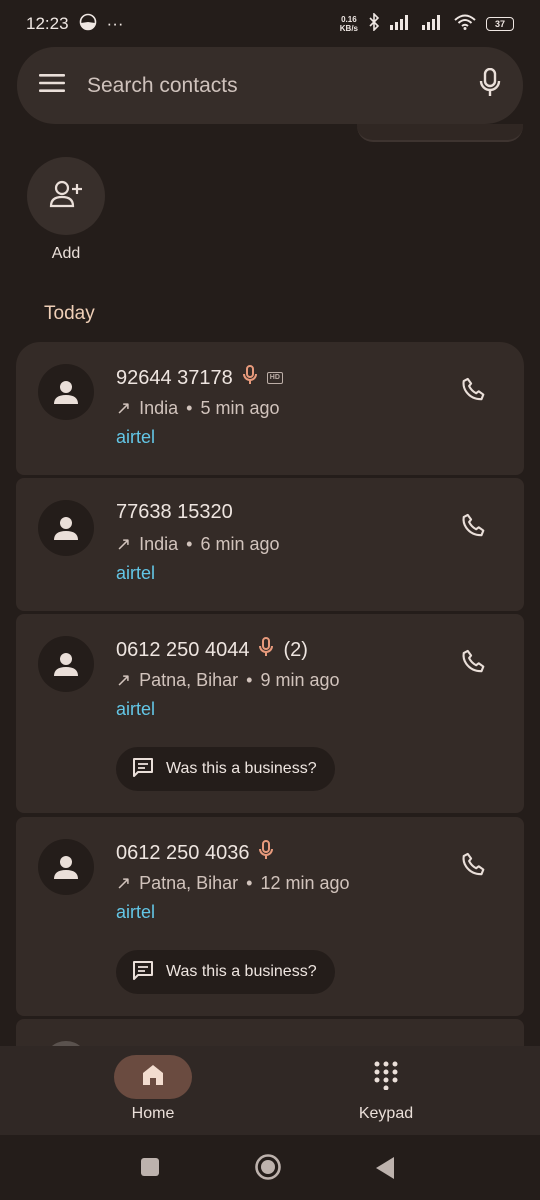 The image size is (540, 1200). I want to click on nav-home-label: Home, so click(153, 1113).